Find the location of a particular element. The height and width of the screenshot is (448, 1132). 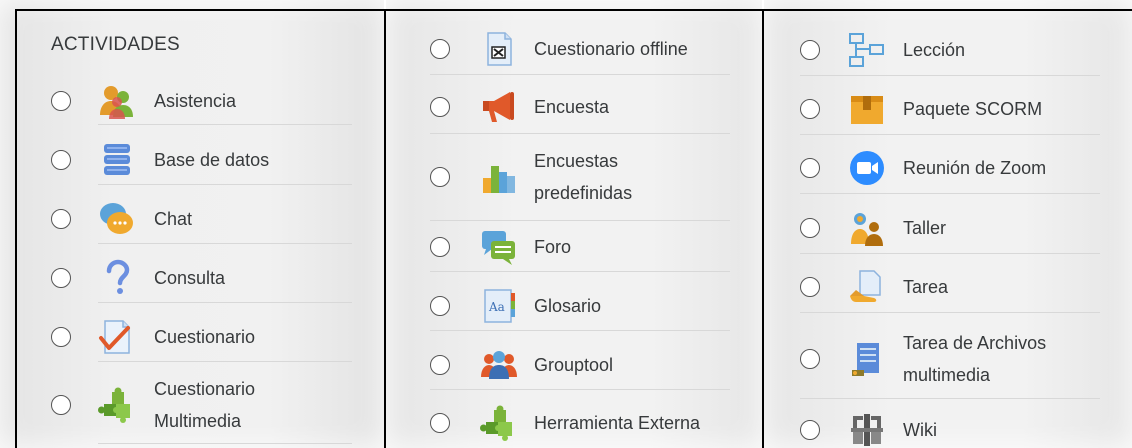

multimedia-assignment-icon is located at coordinates (867, 359).